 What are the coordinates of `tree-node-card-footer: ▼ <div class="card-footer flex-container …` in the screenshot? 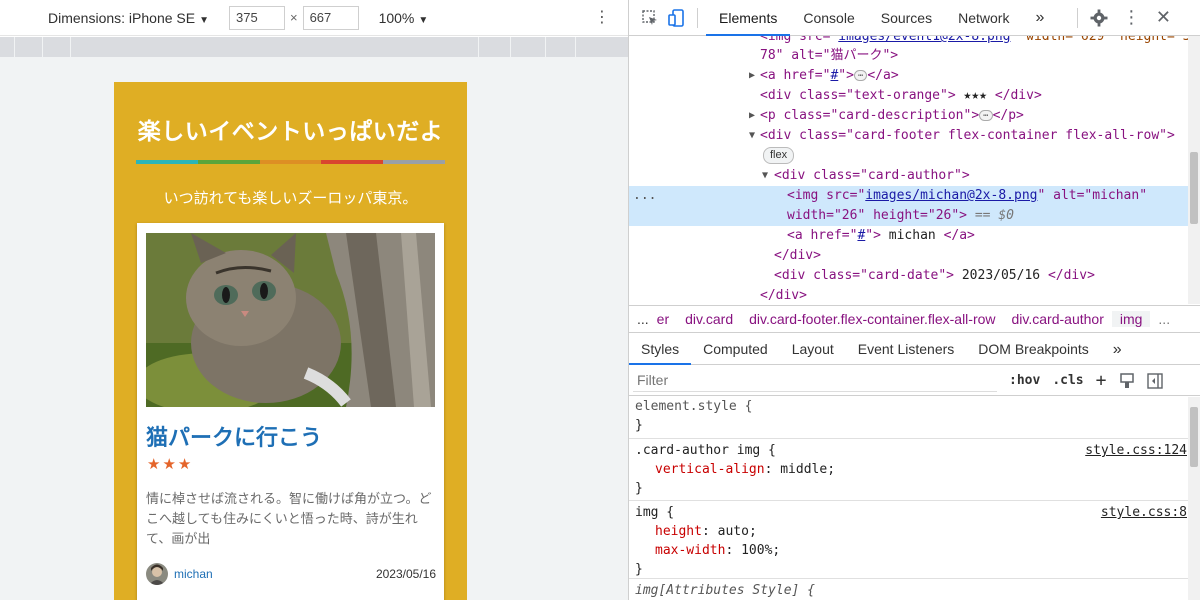 It's located at (909, 136).